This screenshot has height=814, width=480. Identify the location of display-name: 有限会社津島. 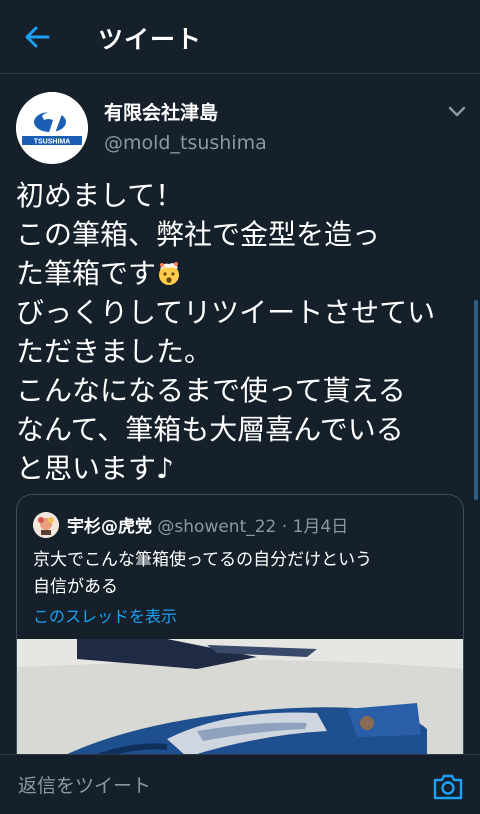
(161, 111).